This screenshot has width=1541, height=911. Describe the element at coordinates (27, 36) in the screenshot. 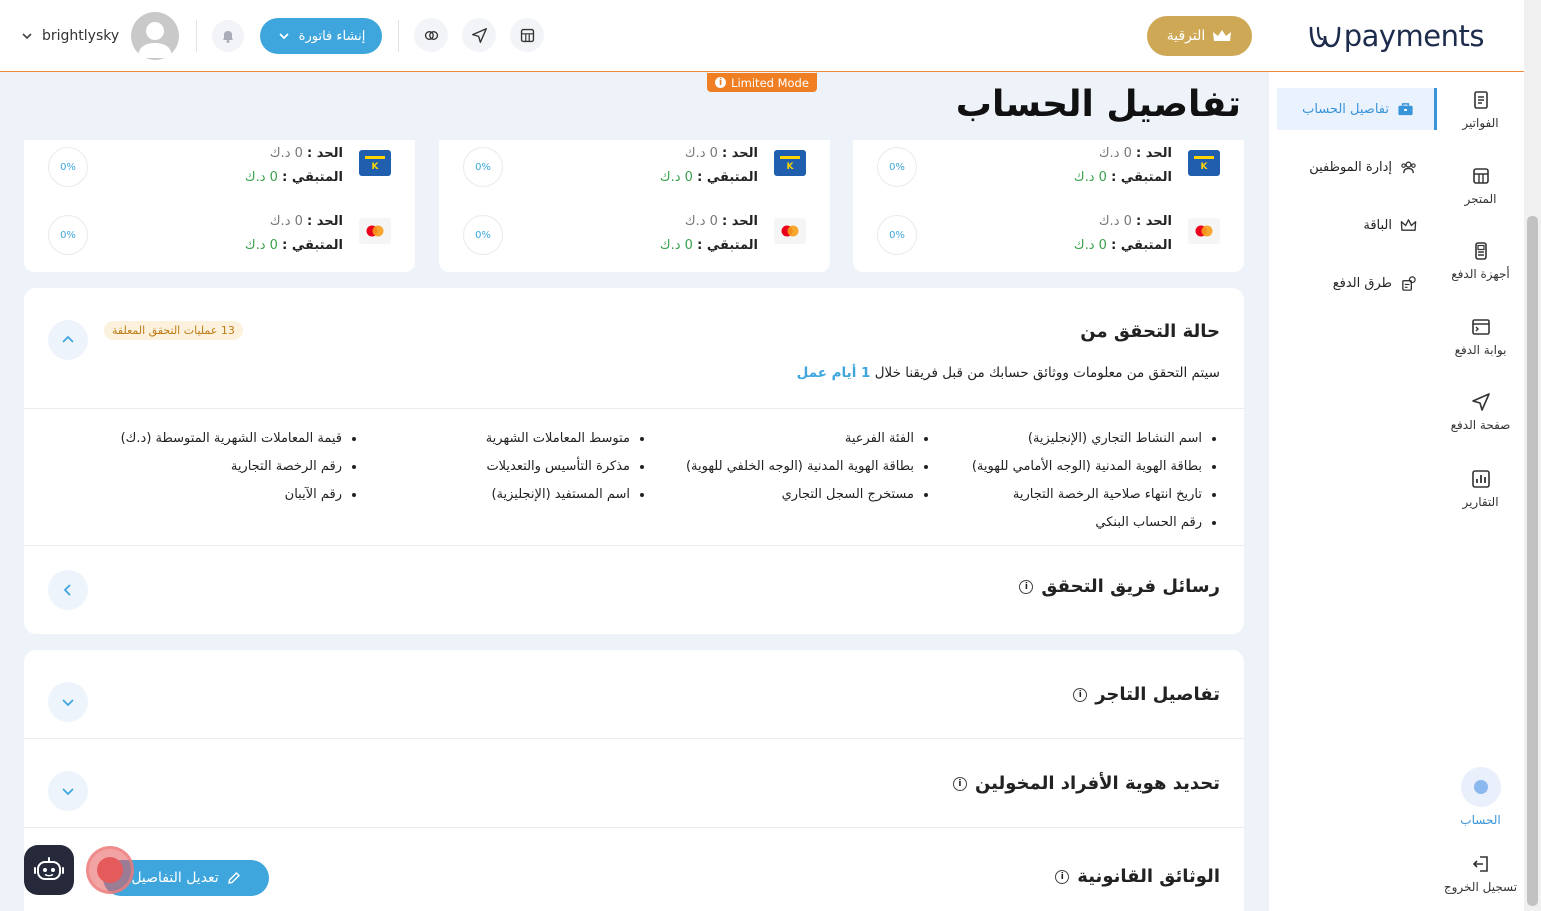

I see `chevron-down-icon` at that location.